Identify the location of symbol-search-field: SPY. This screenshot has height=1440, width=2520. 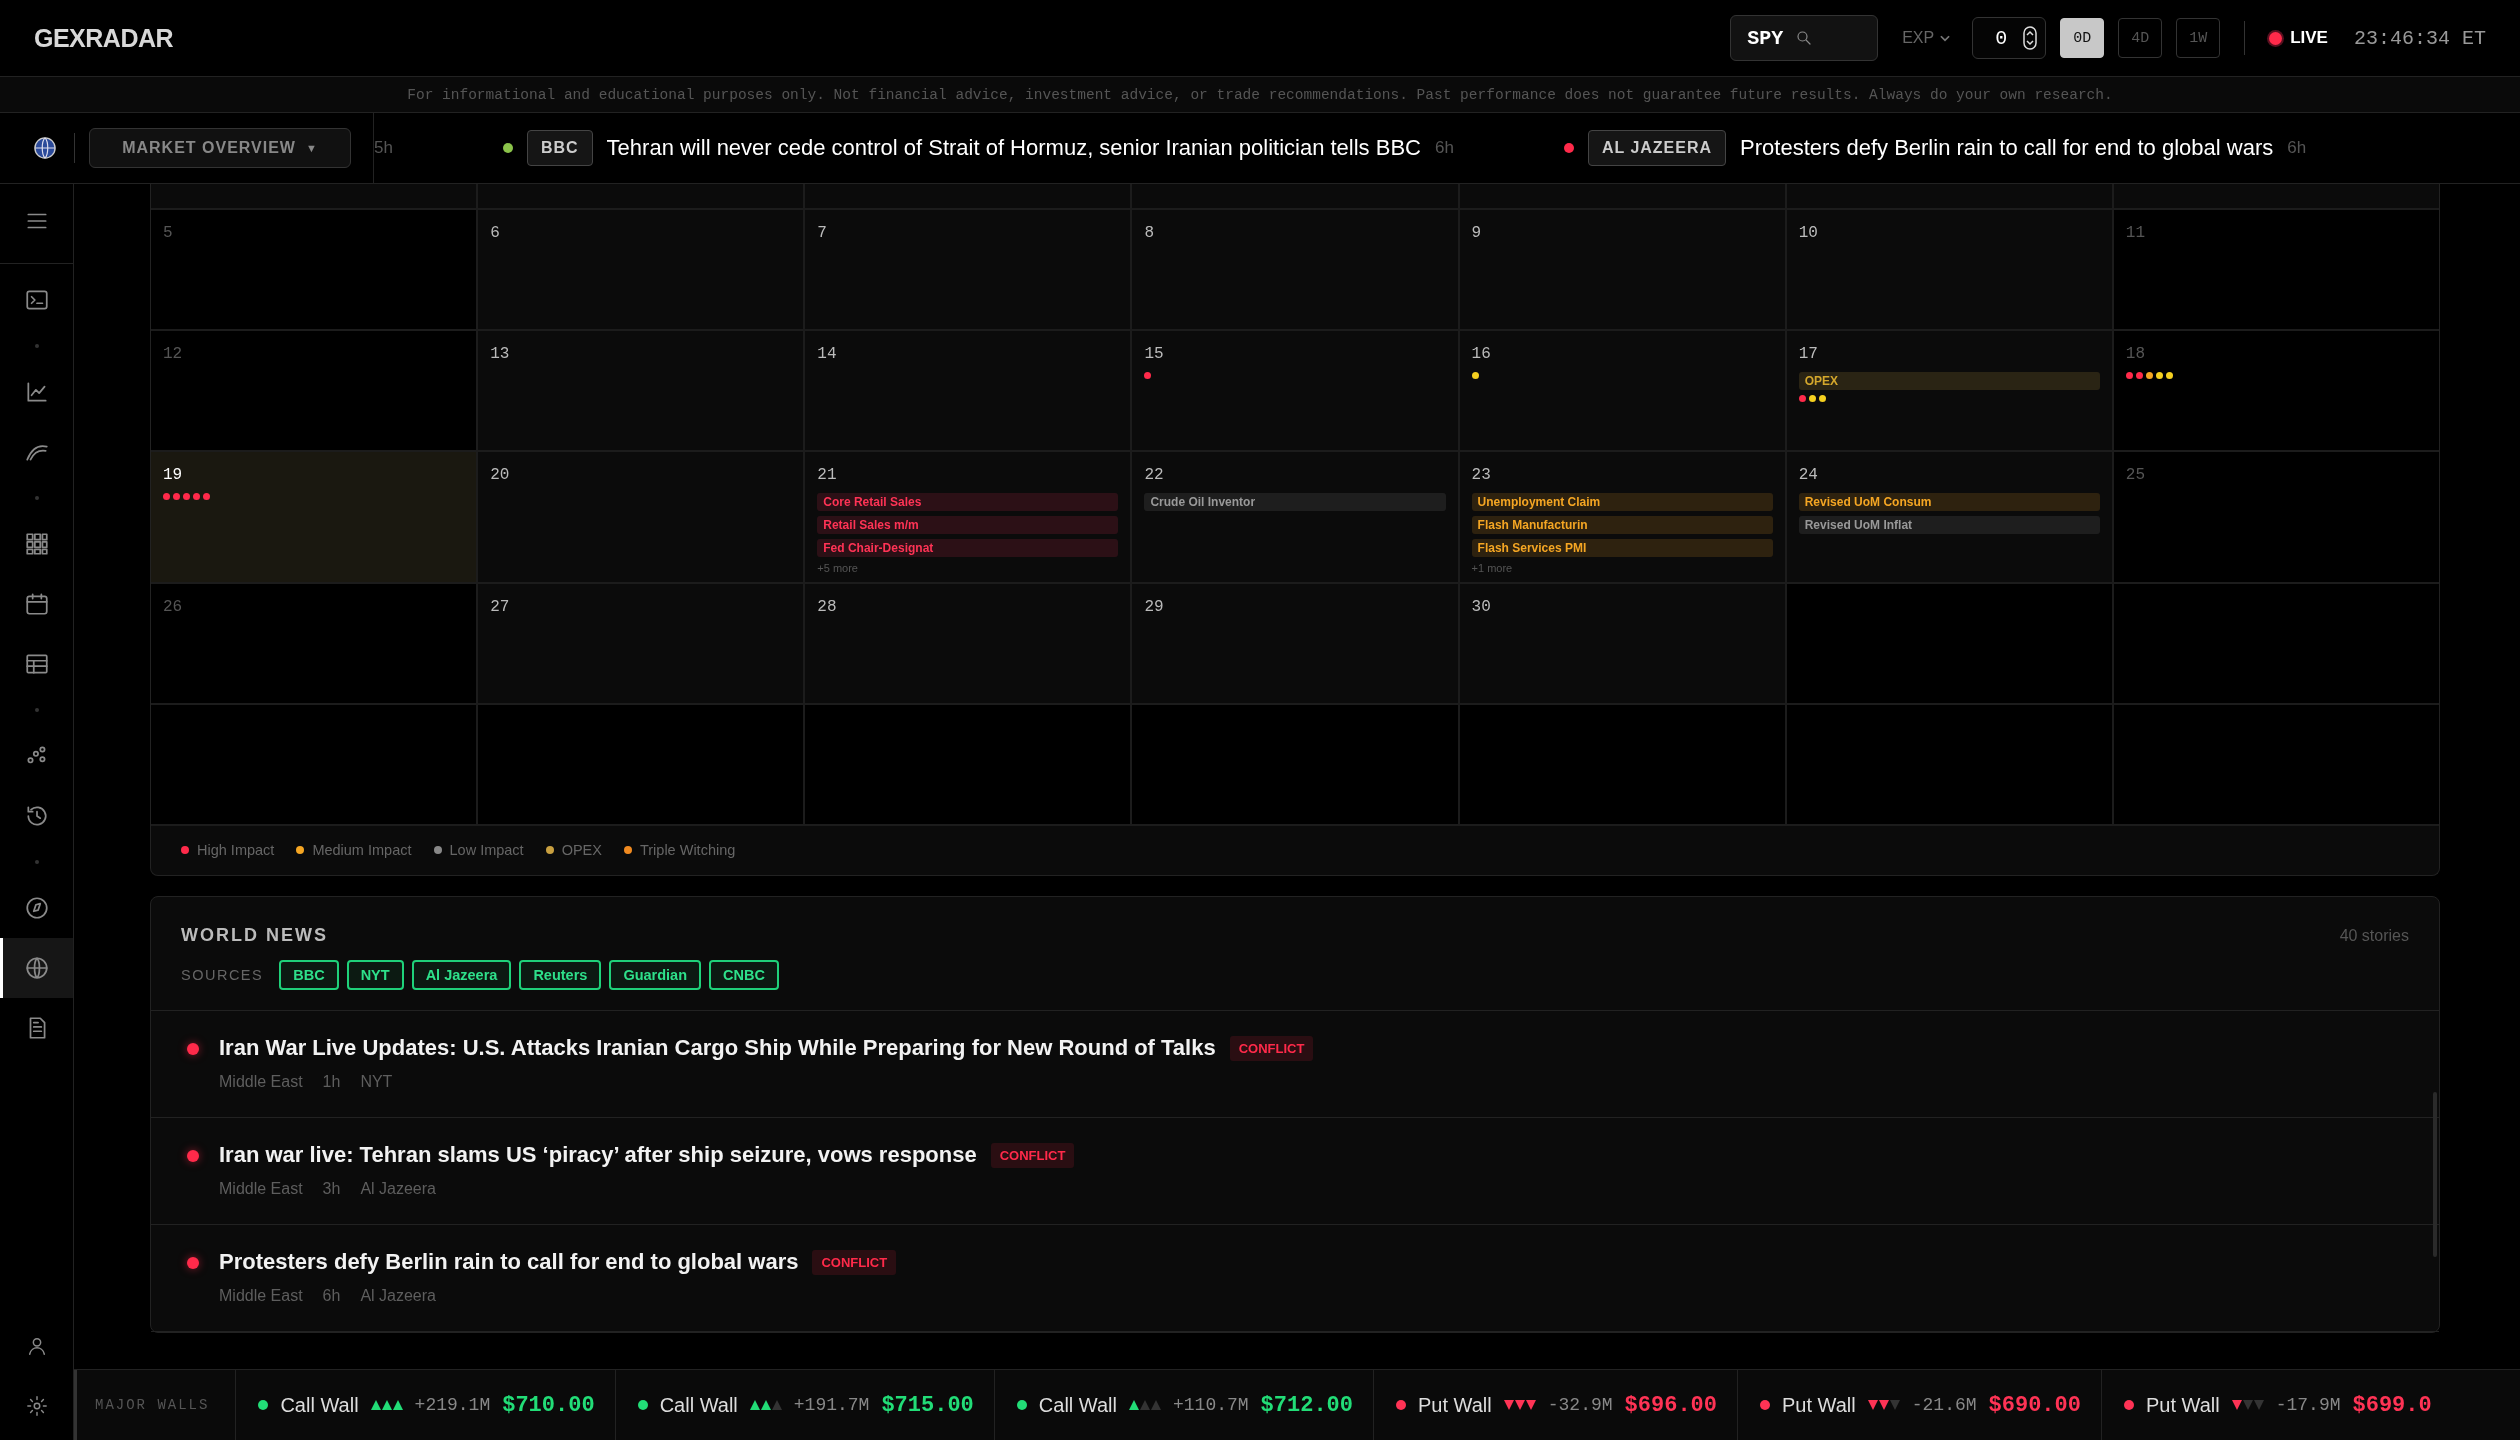
(1804, 38).